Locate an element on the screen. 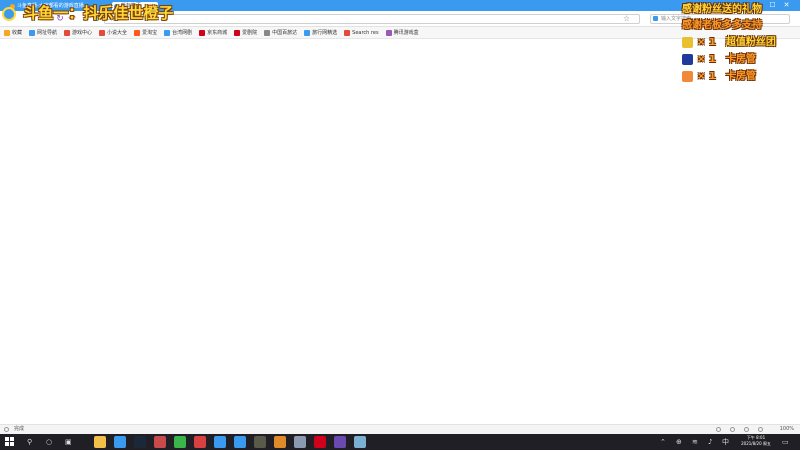 The width and height of the screenshot is (800, 450). windows-taskbar: ⚲ ○ ▣ ⌃ ⊕ ≋ ♪ 中 下午 8:01 2021/8/20 周五 ▭ is located at coordinates (400, 442).